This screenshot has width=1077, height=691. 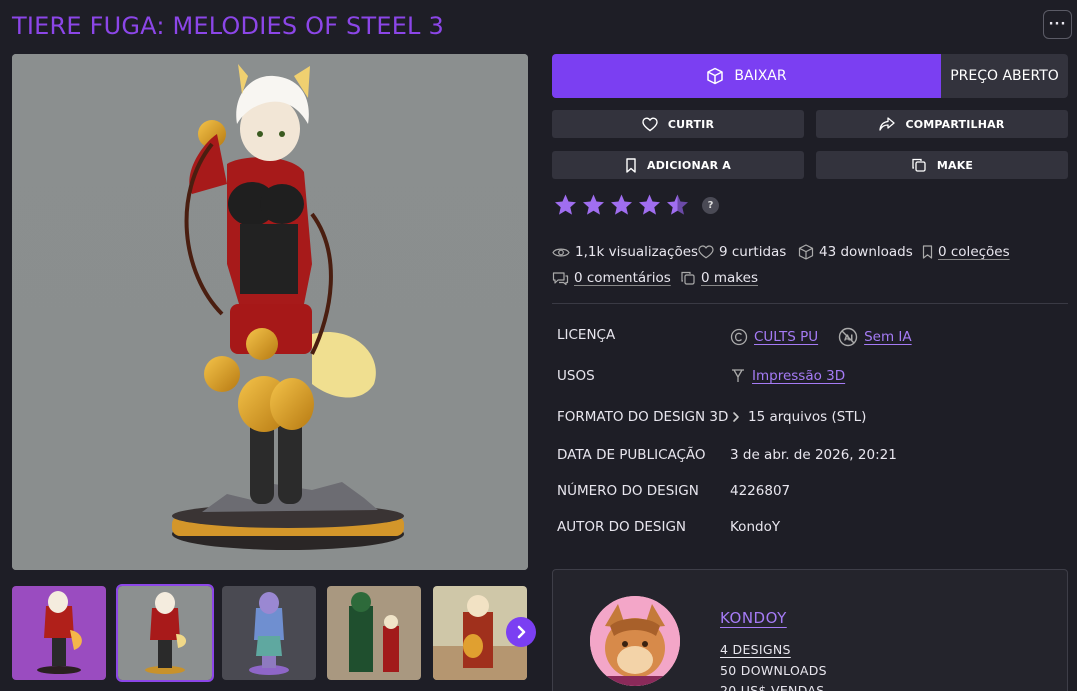 What do you see at coordinates (631, 455) in the screenshot?
I see `published-label: DATA DE PUBLICAÇÃO` at bounding box center [631, 455].